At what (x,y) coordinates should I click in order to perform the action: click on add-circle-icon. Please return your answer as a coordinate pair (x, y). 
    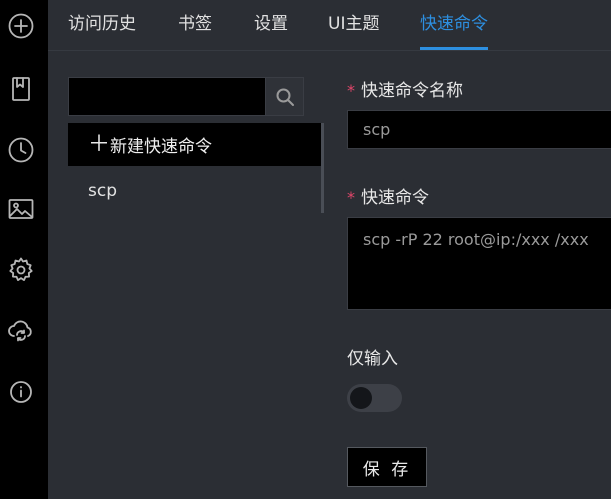
    Looking at the image, I should click on (21, 26).